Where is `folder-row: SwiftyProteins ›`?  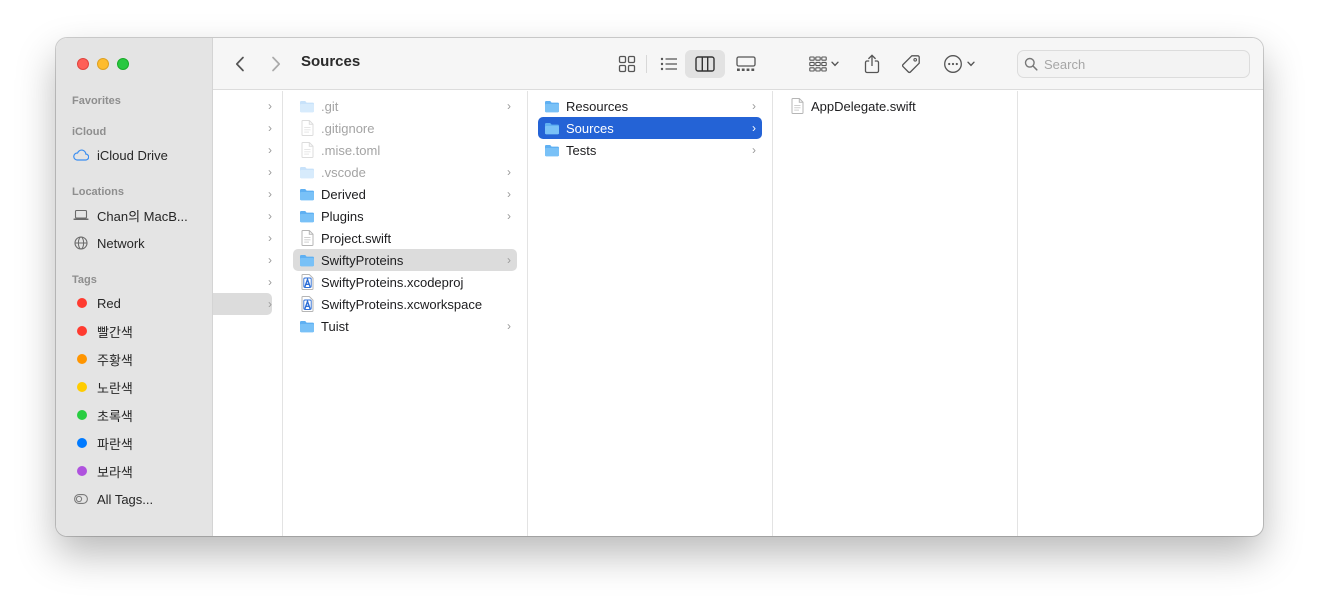 folder-row: SwiftyProteins › is located at coordinates (405, 260).